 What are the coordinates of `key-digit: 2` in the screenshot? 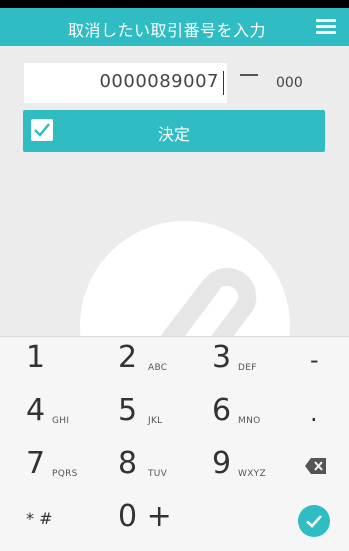 It's located at (128, 357).